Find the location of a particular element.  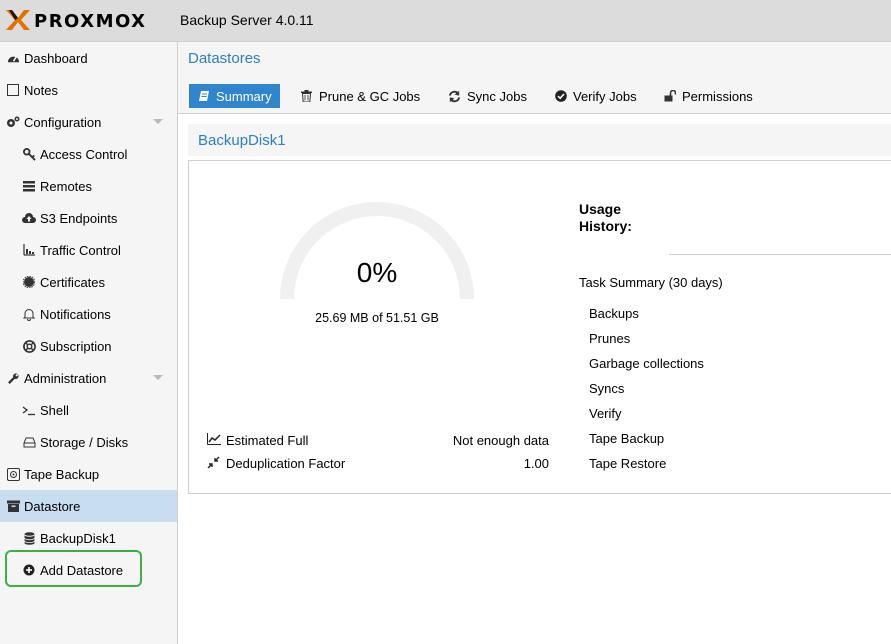

gauge-percentage: 0% is located at coordinates (377, 272).